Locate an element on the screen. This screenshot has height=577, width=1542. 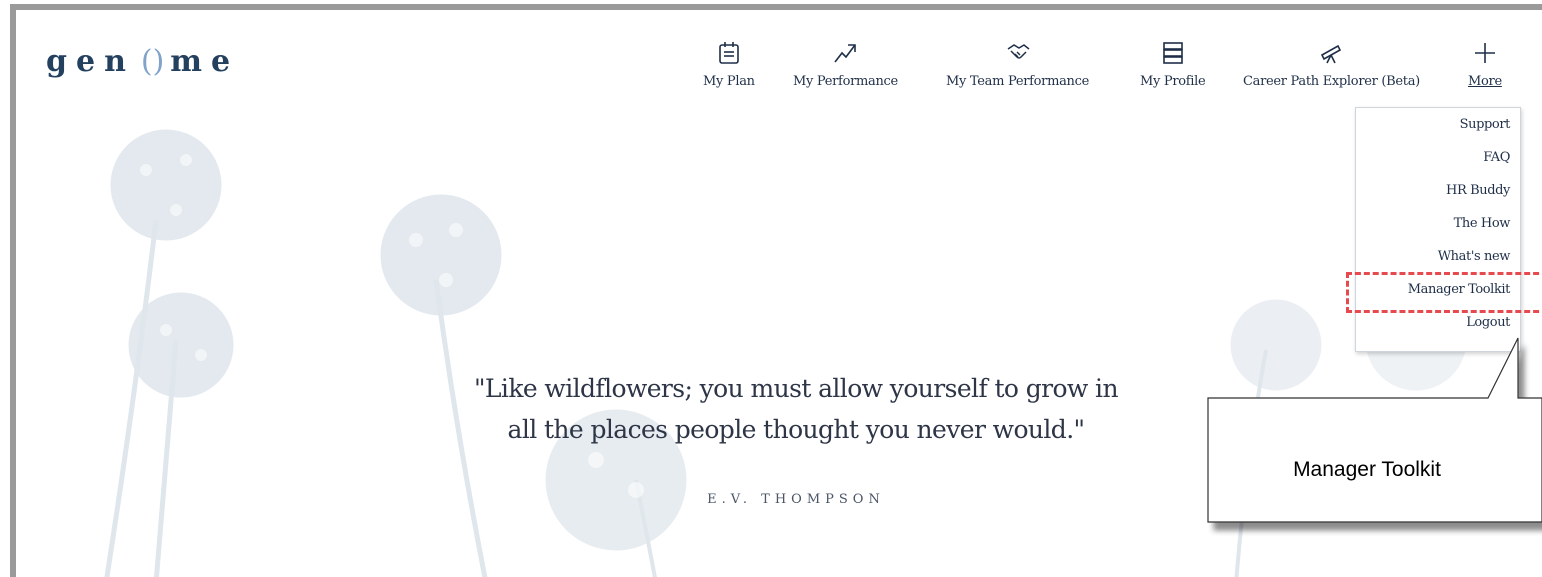
trend-up-icon is located at coordinates (845, 53).